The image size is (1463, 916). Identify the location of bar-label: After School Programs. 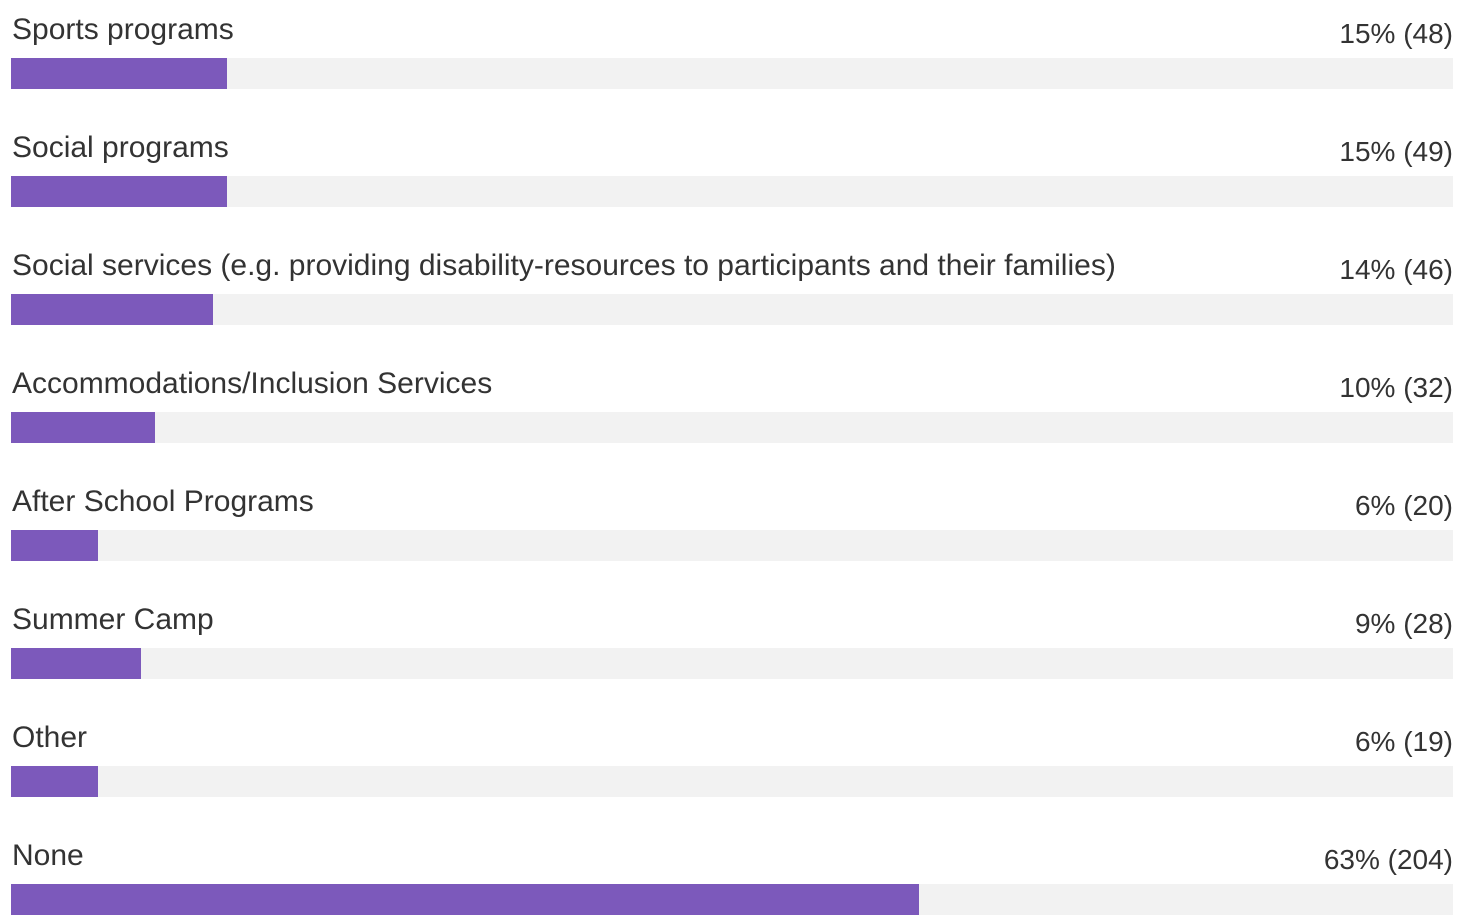
(163, 501).